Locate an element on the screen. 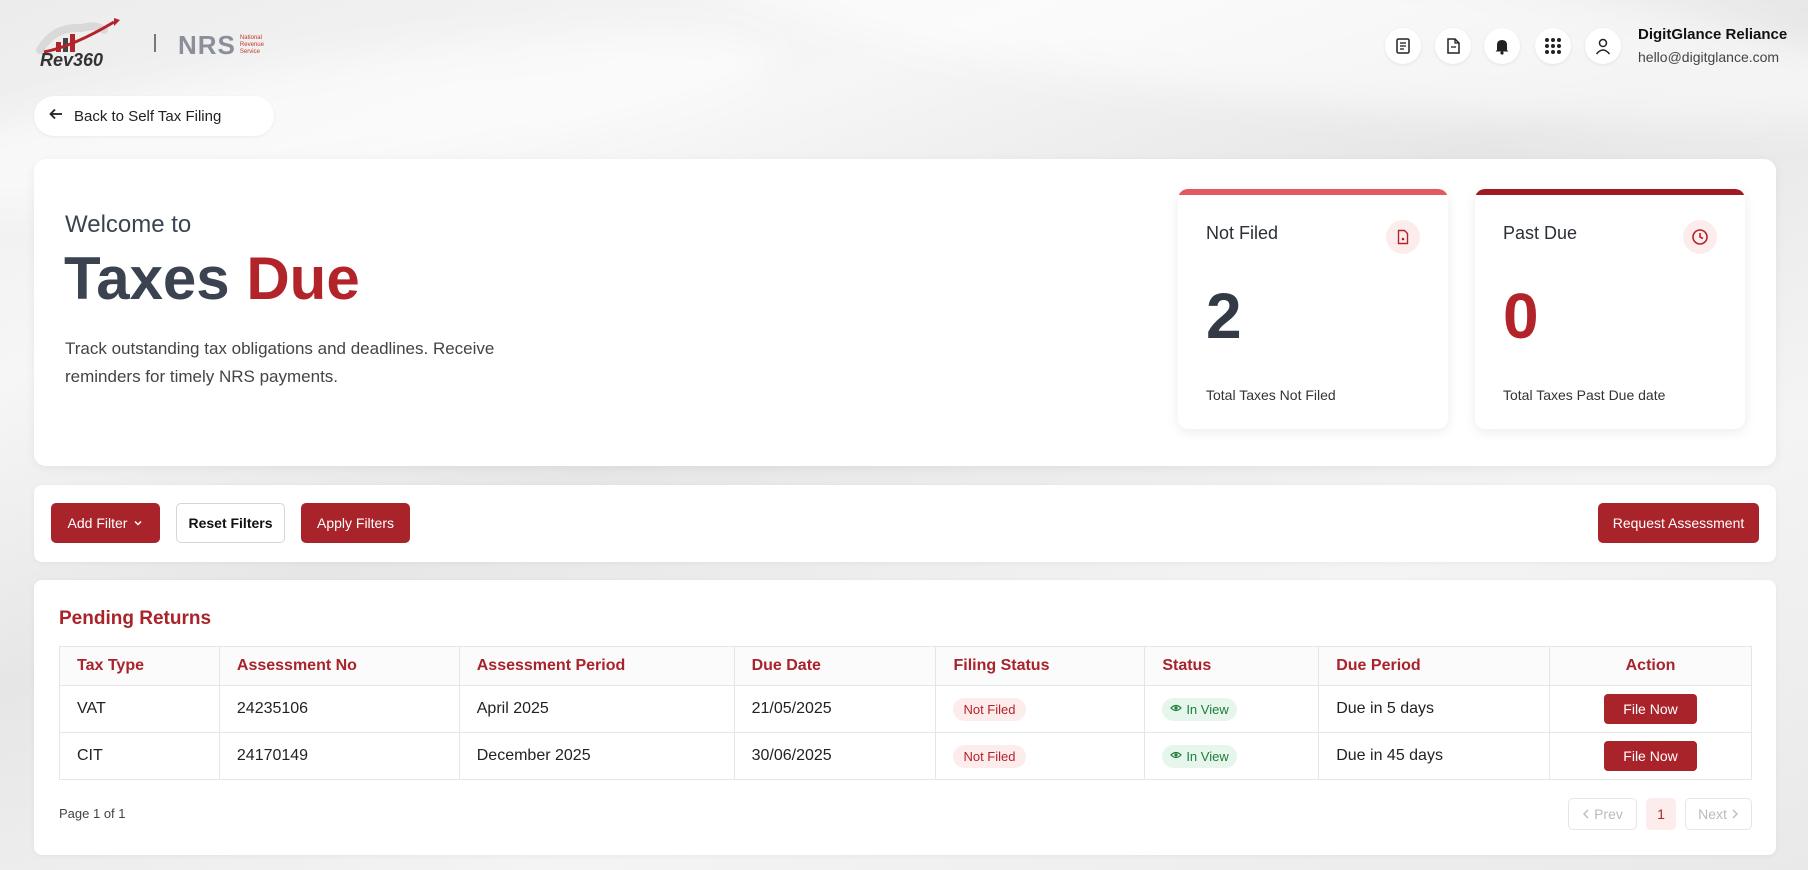 This screenshot has width=1808, height=870. nrs-logo-subtitle: National Revenue Service is located at coordinates (251, 45).